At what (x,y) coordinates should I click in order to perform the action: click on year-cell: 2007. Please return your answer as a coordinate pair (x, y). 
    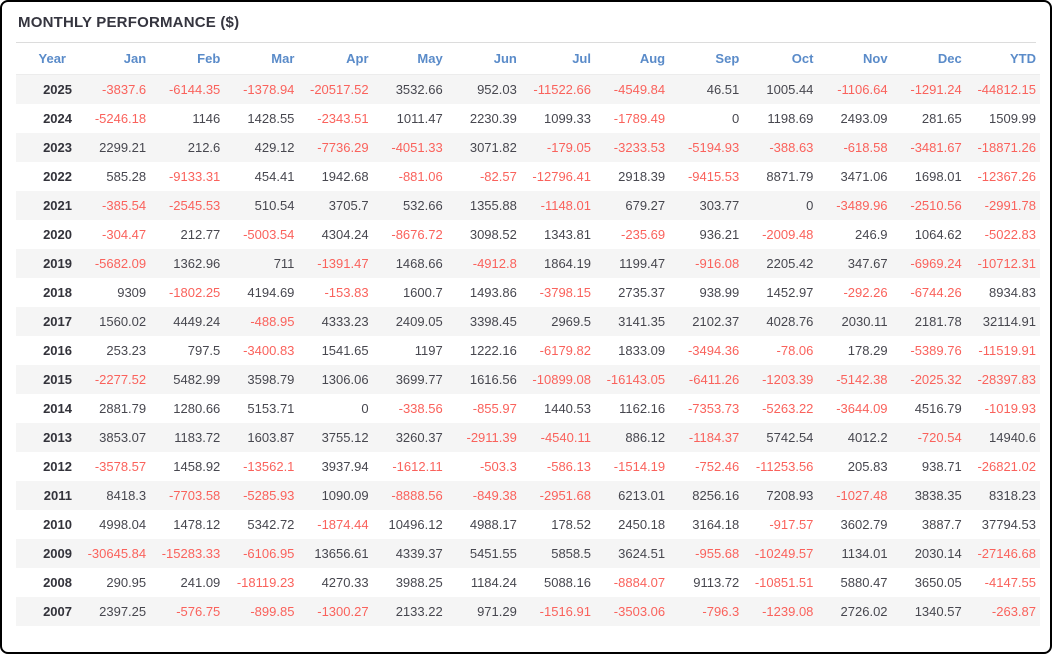
    Looking at the image, I should click on (57, 611).